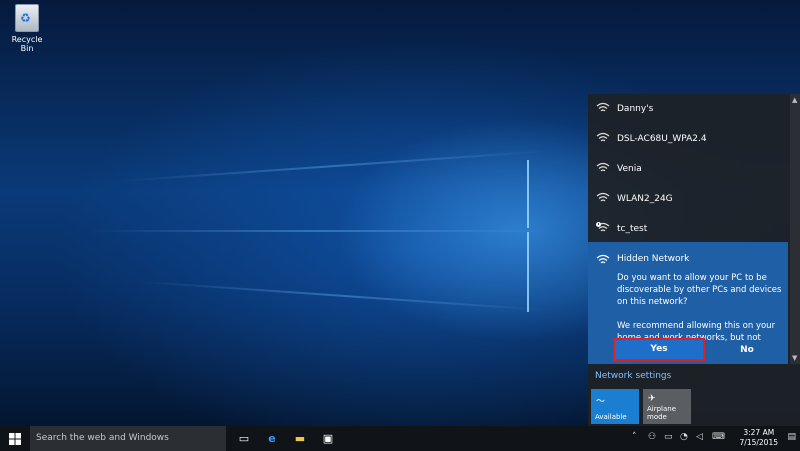 Image resolution: width=800 pixels, height=451 pixels. Describe the element at coordinates (791, 437) in the screenshot. I see `notifications-icon: ▤` at that location.